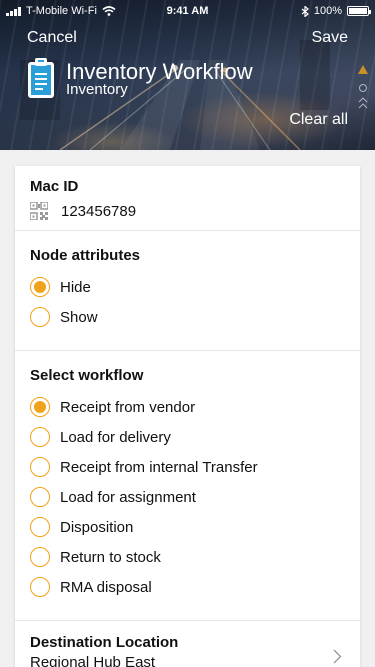 This screenshot has height=667, width=375. I want to click on workflow-option: Receipt from vendor, so click(187, 407).